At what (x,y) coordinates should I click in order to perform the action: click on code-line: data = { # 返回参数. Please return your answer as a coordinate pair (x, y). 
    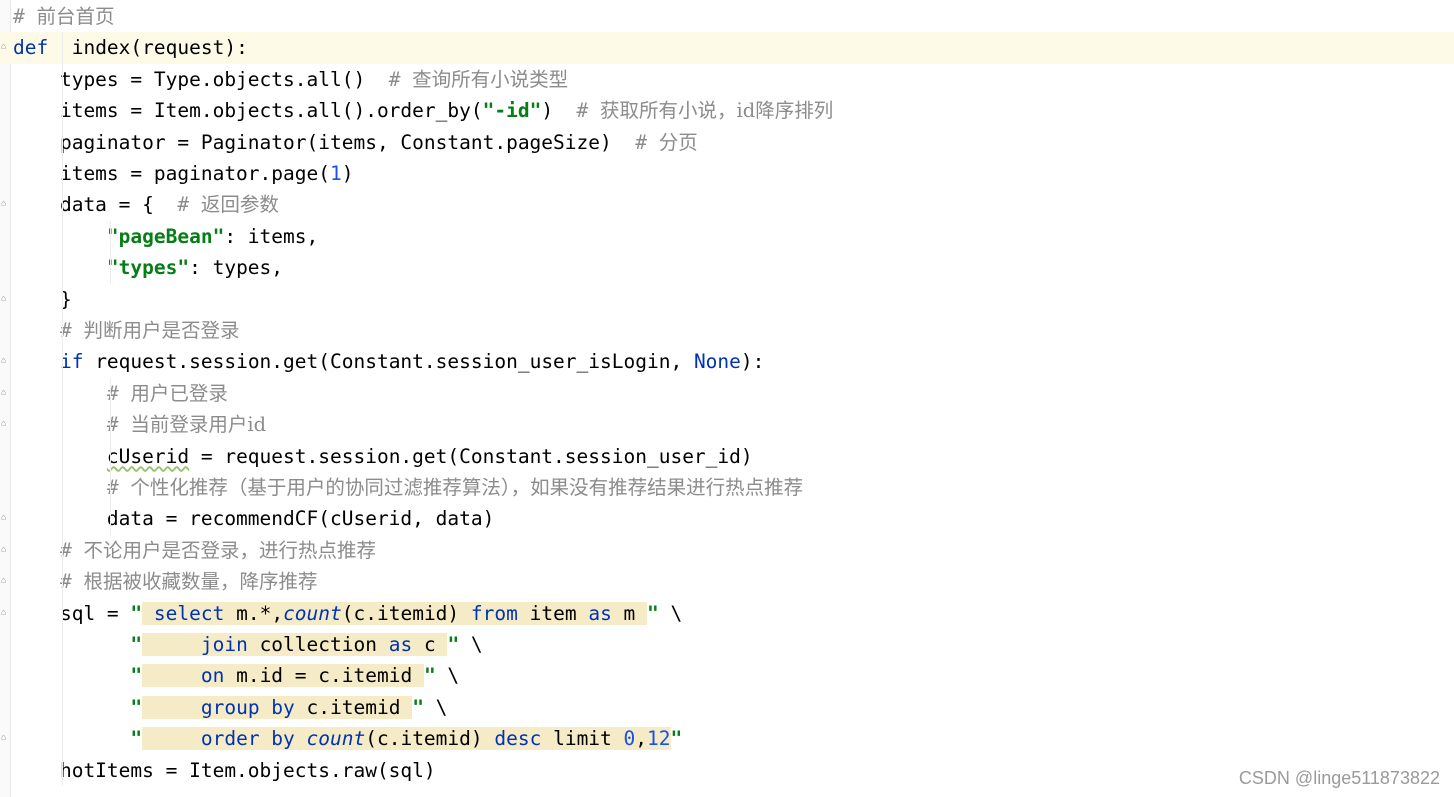
    Looking at the image, I should click on (727, 204).